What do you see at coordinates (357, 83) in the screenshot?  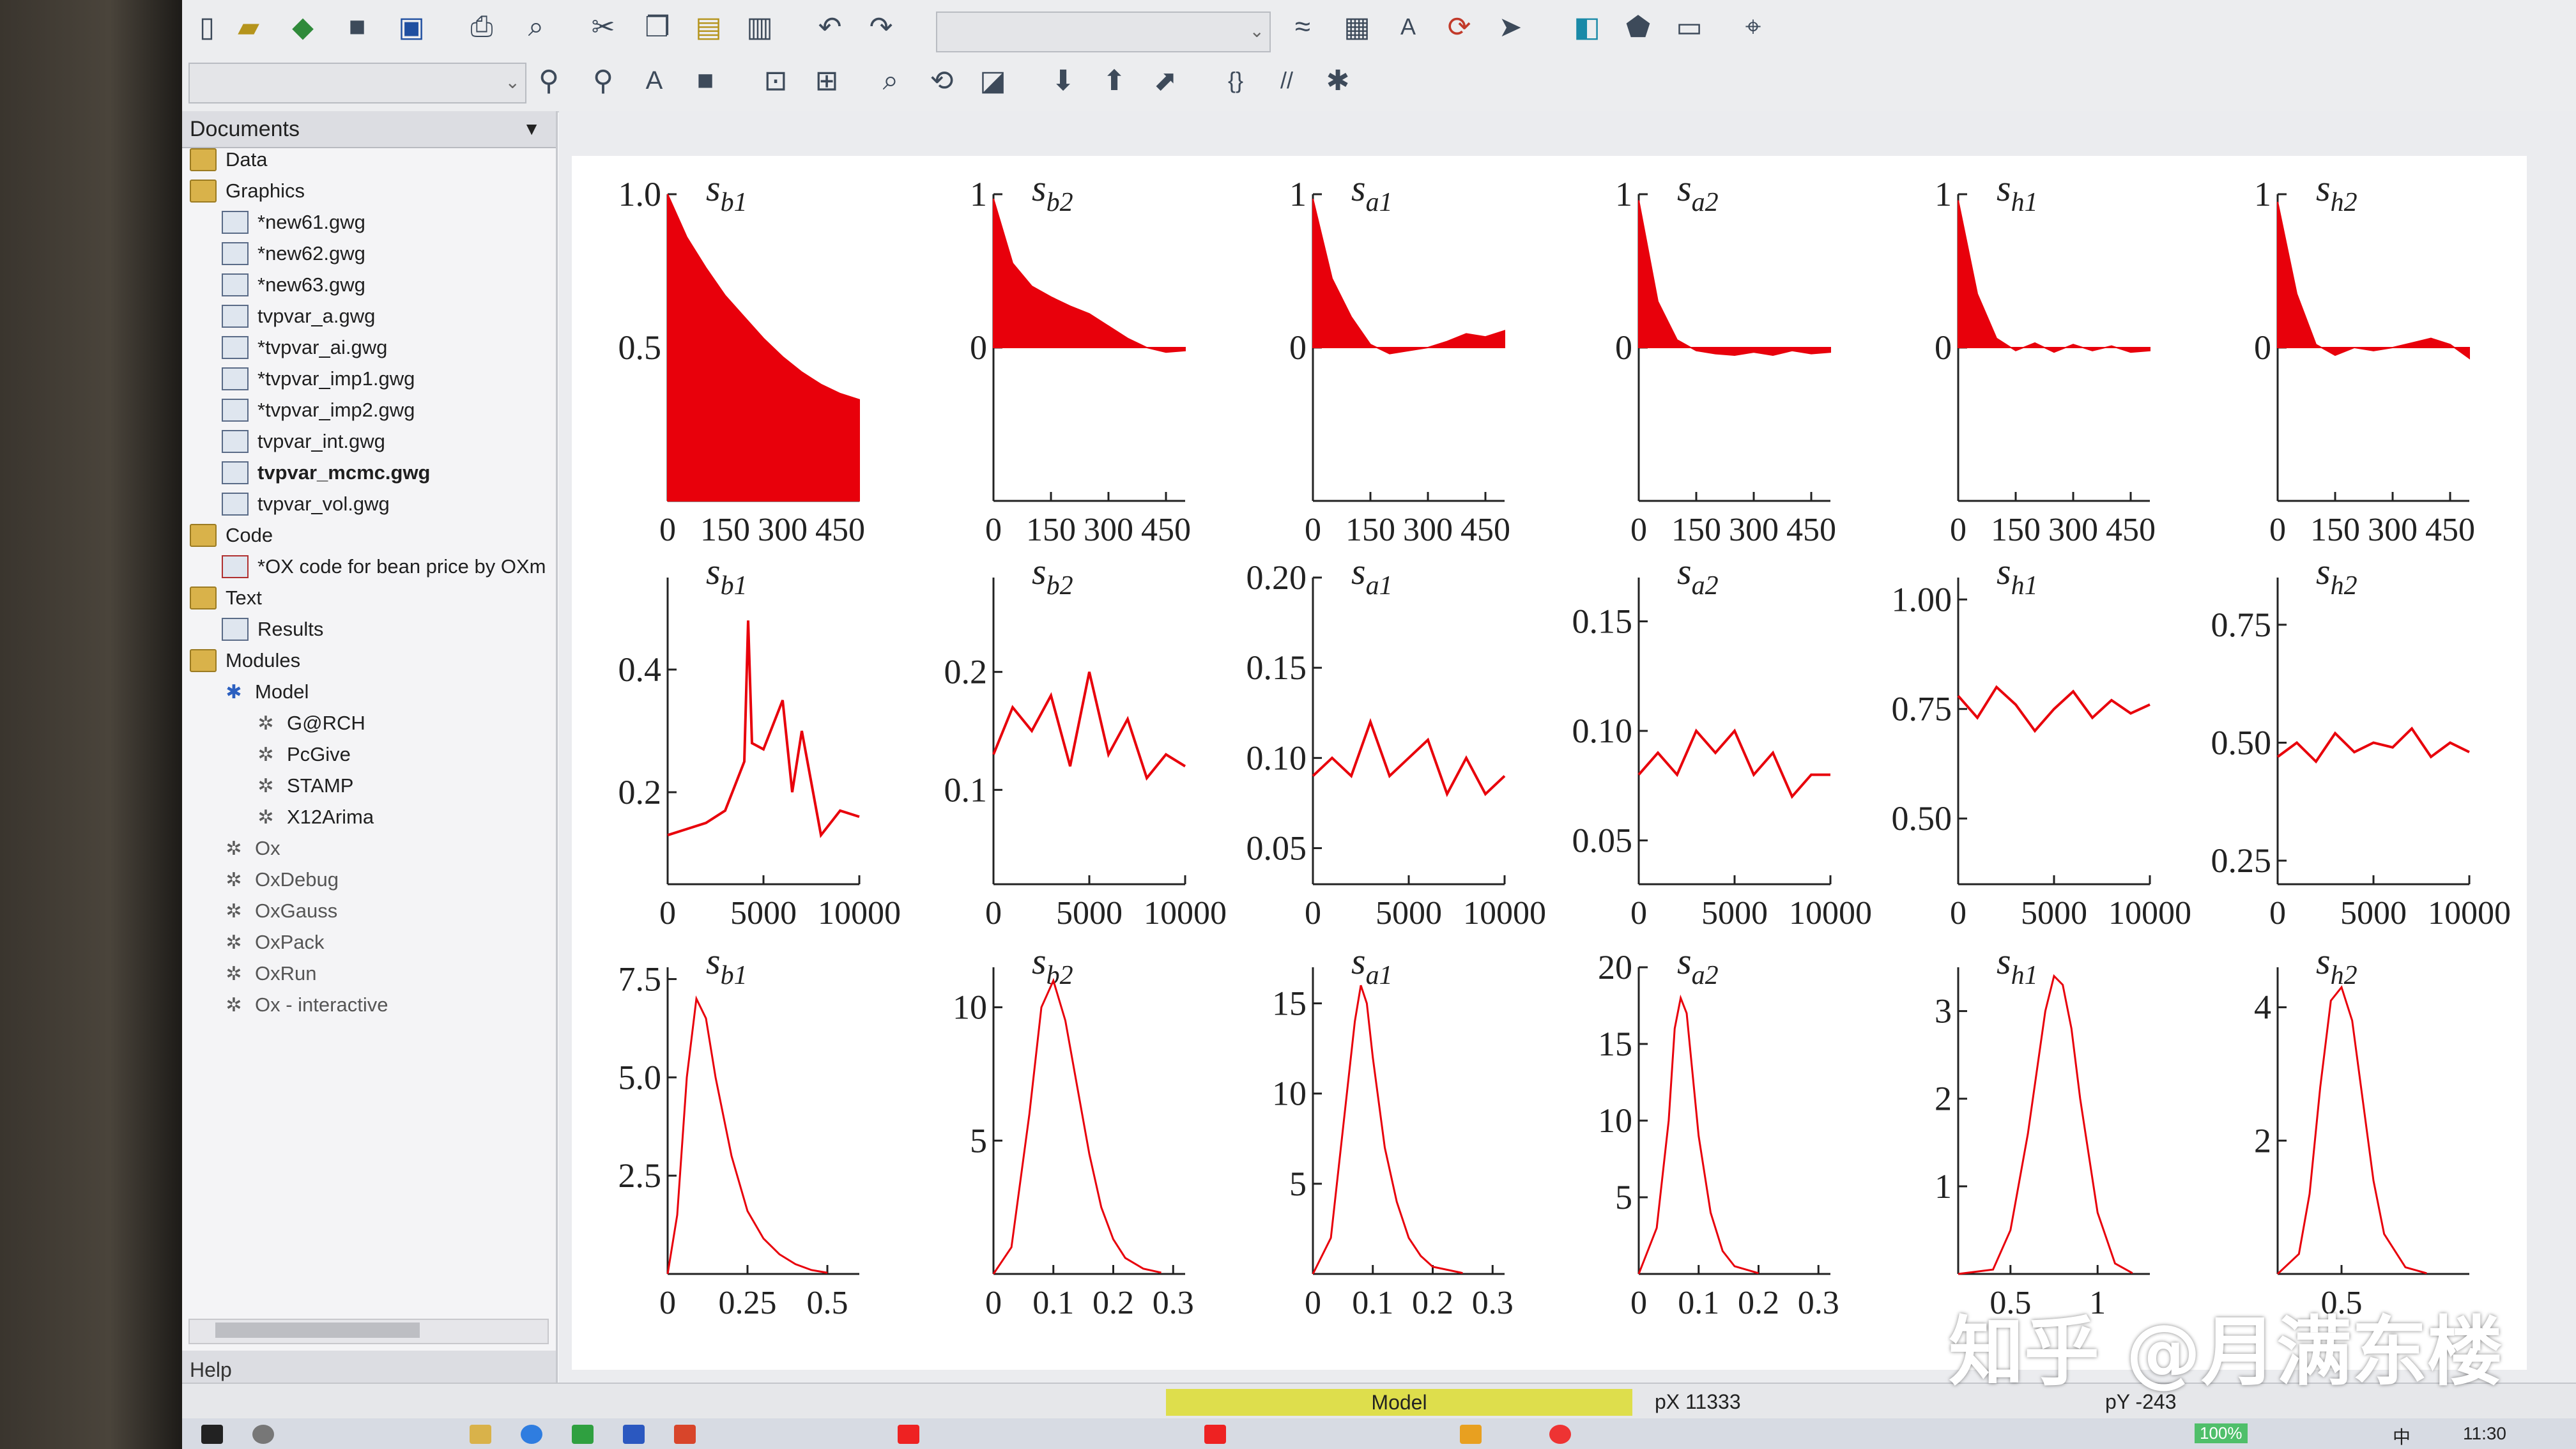 I see `style-combo: ⌄` at bounding box center [357, 83].